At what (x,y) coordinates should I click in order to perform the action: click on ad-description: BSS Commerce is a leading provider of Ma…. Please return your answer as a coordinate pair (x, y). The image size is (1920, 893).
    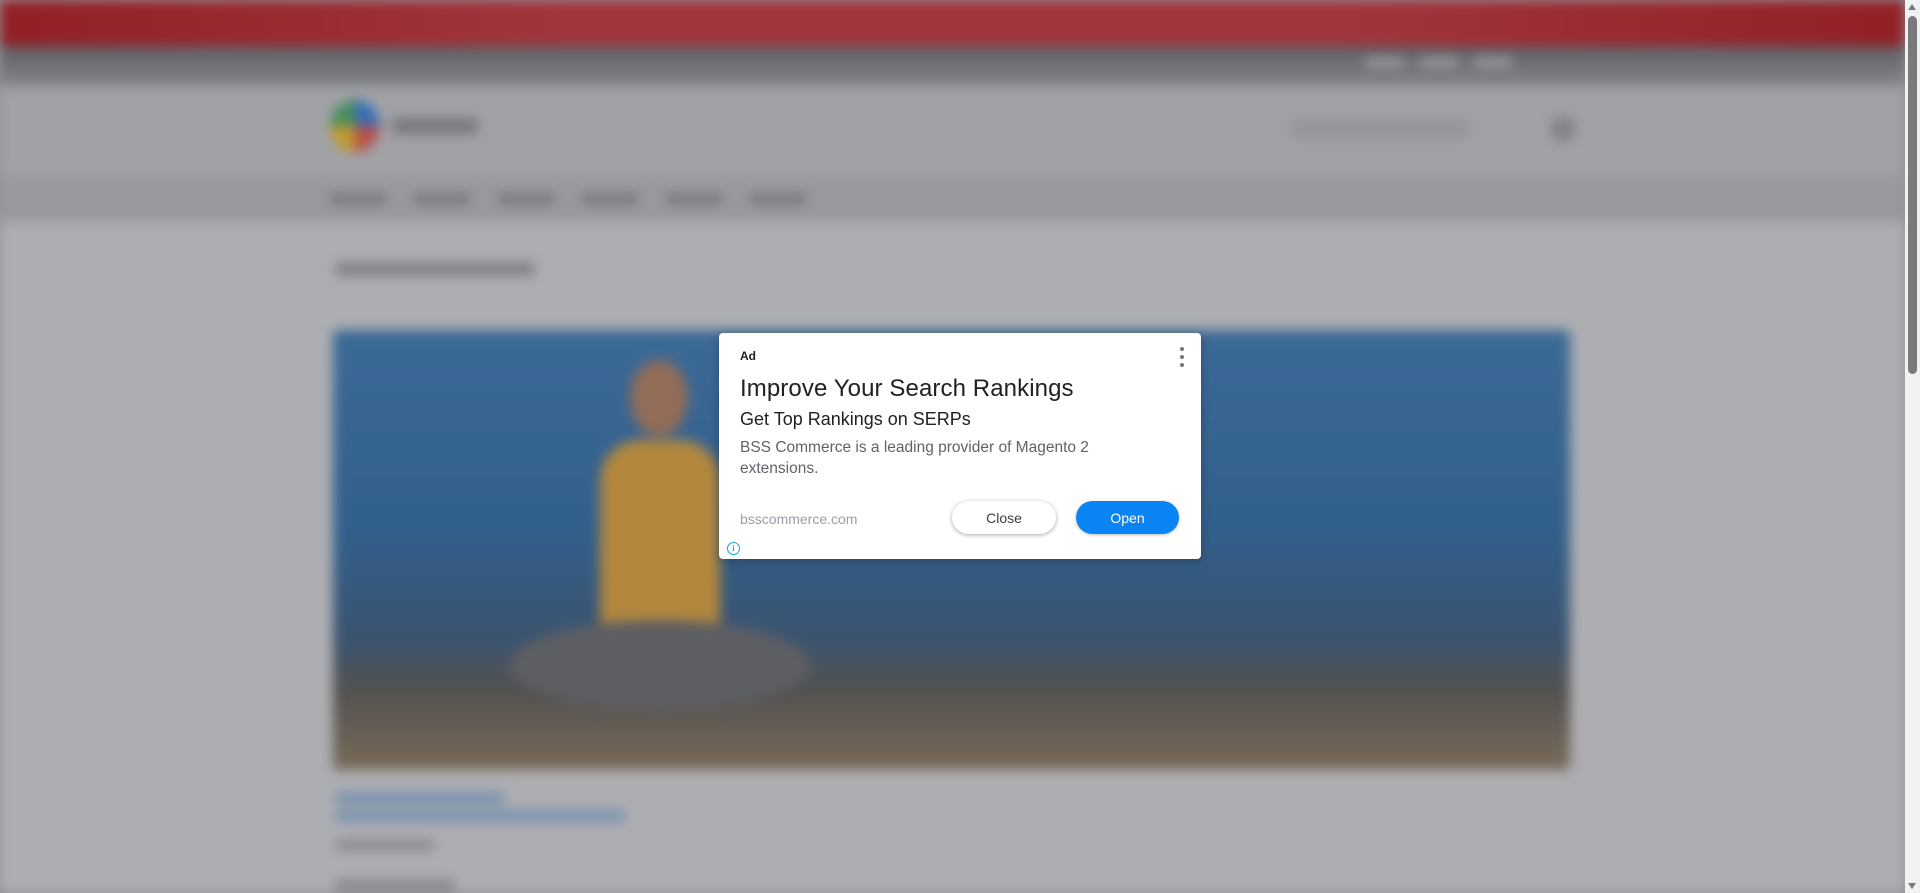
    Looking at the image, I should click on (914, 458).